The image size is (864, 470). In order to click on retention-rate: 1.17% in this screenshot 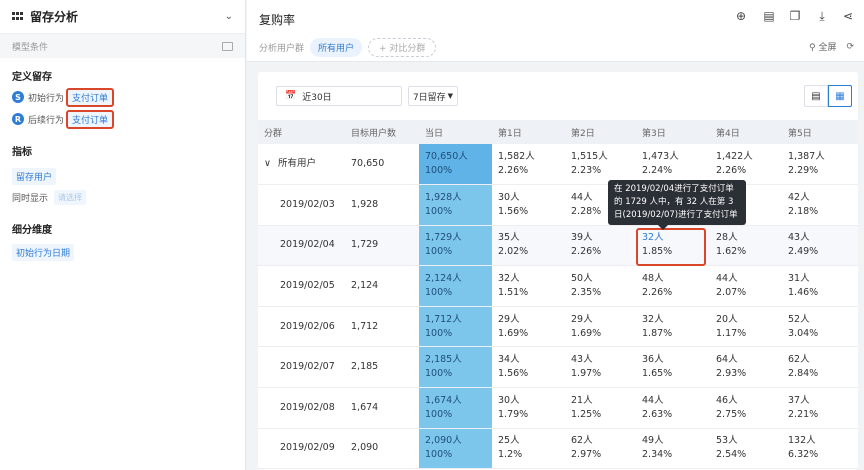, I will do `click(731, 333)`.